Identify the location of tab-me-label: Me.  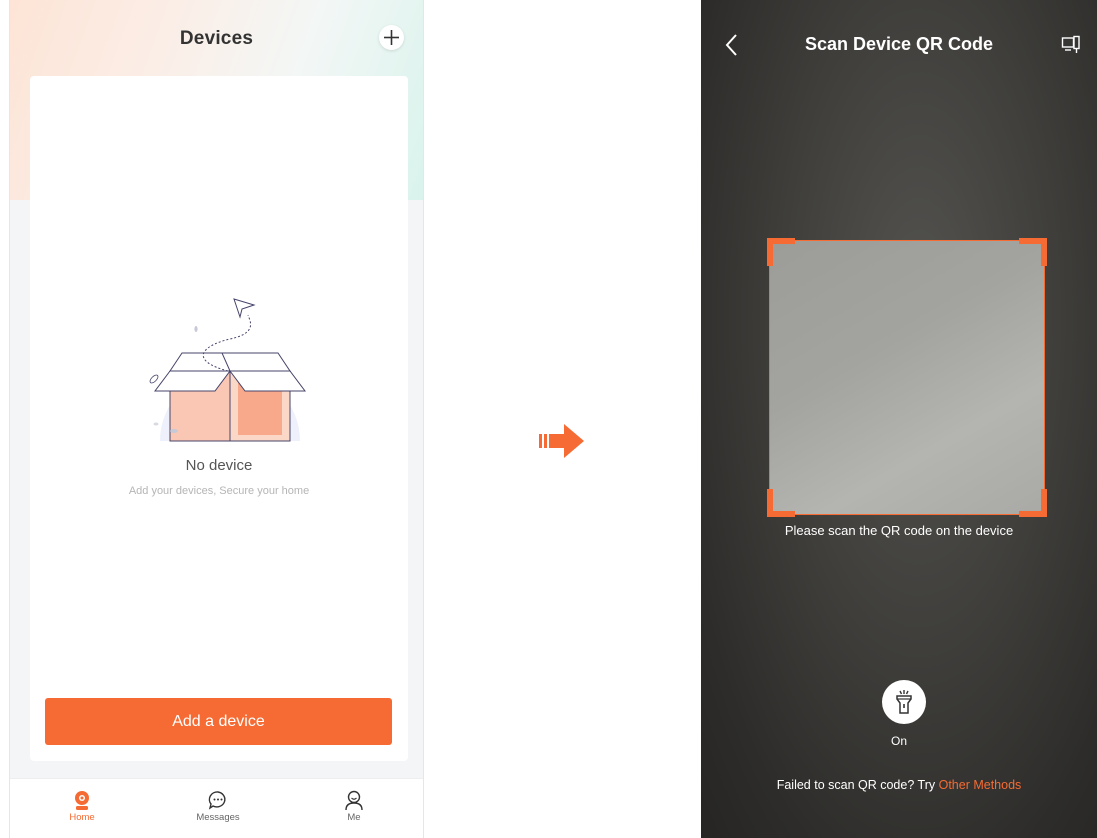
(354, 817).